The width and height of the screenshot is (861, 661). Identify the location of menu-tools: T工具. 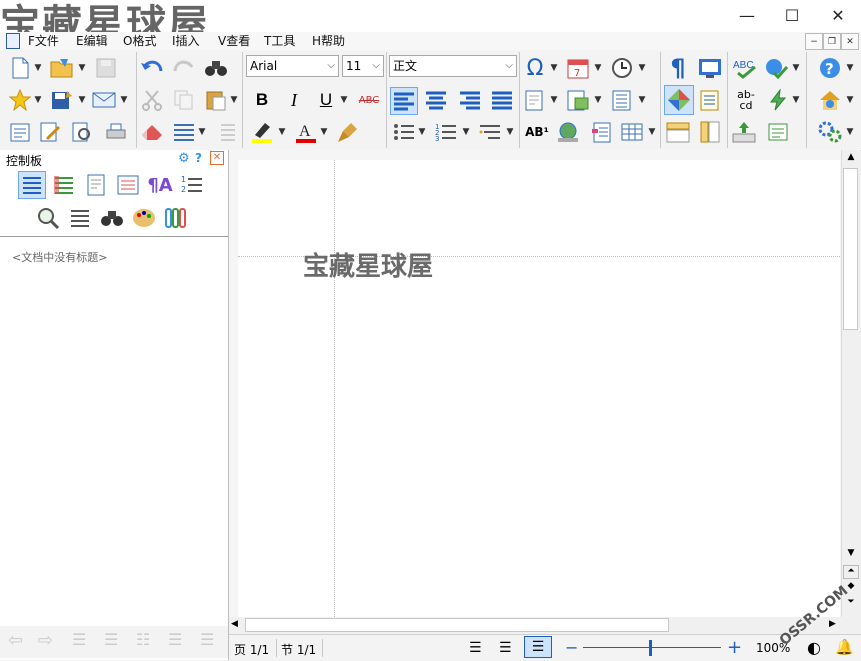
(279, 41).